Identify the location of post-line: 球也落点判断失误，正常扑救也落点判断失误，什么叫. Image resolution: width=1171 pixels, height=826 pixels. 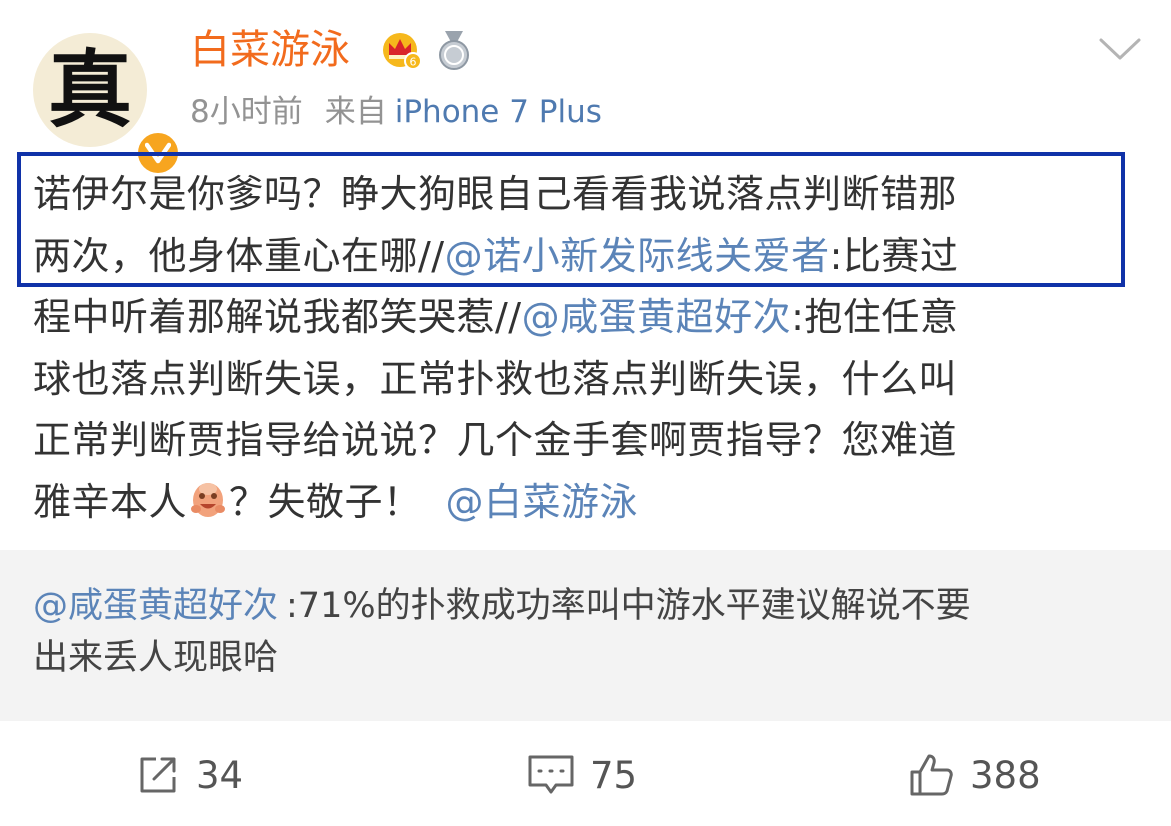
(578, 380).